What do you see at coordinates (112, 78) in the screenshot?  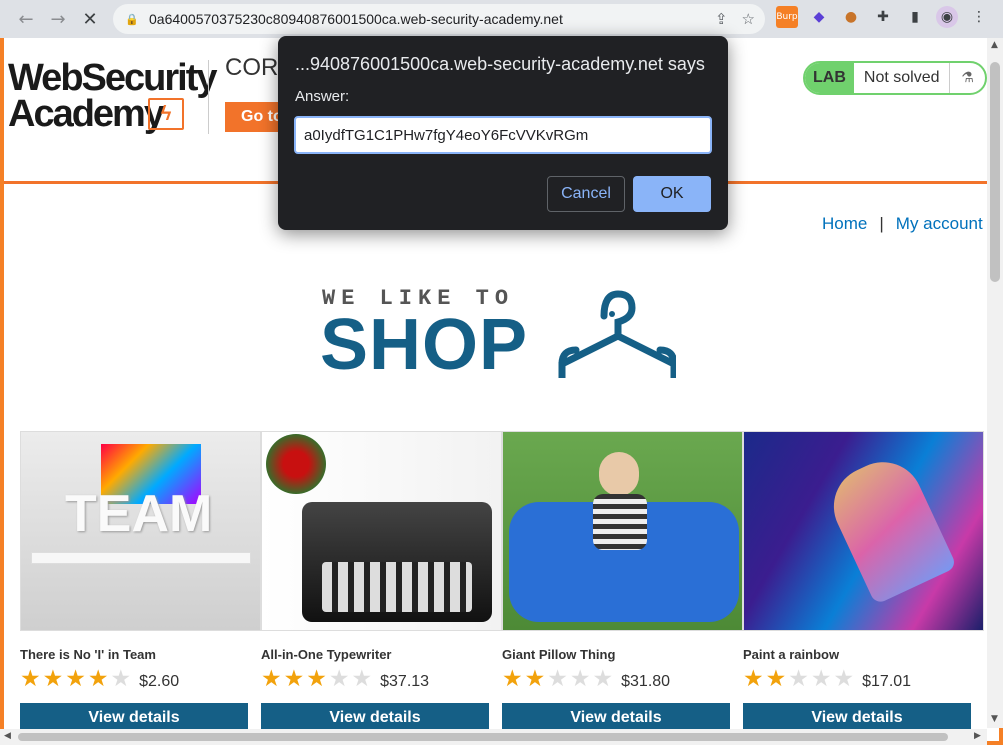 I see `logo-line-1: WebSecurity` at bounding box center [112, 78].